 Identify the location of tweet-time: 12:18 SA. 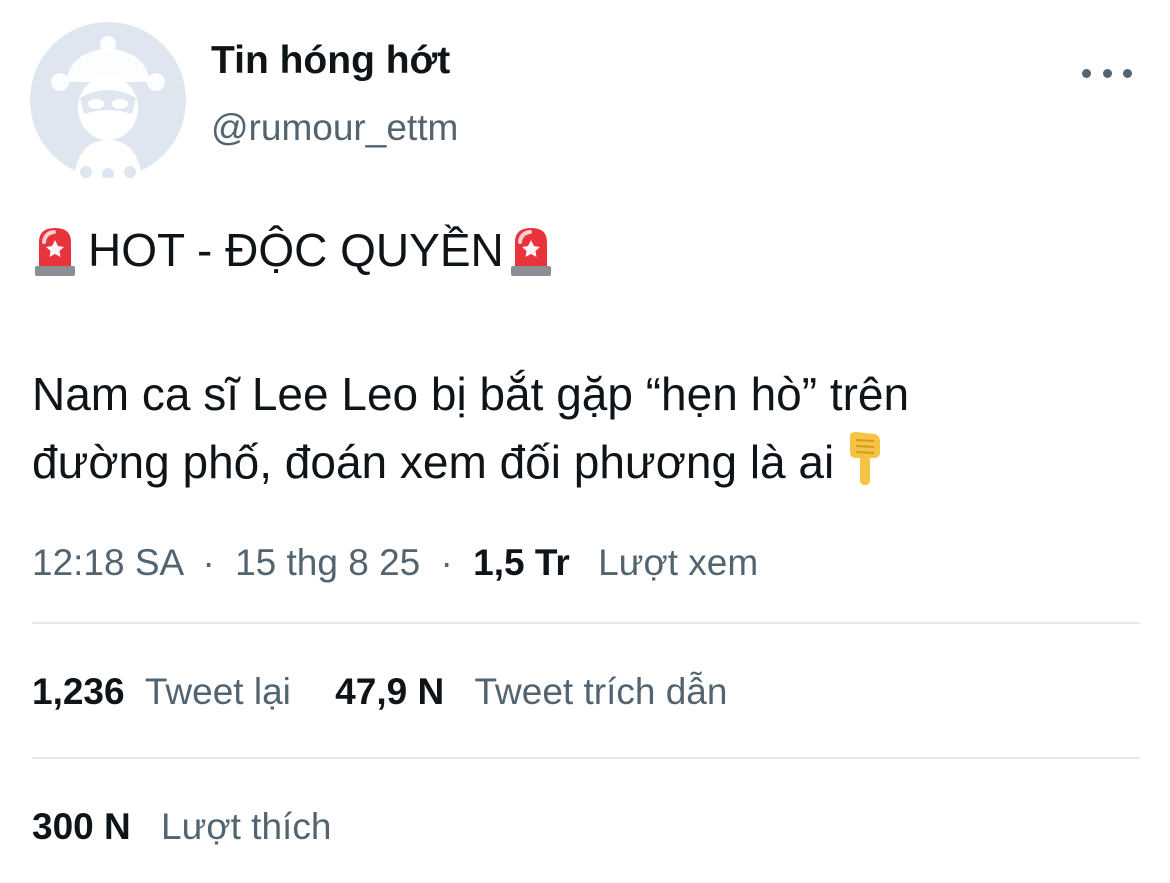
(107, 562).